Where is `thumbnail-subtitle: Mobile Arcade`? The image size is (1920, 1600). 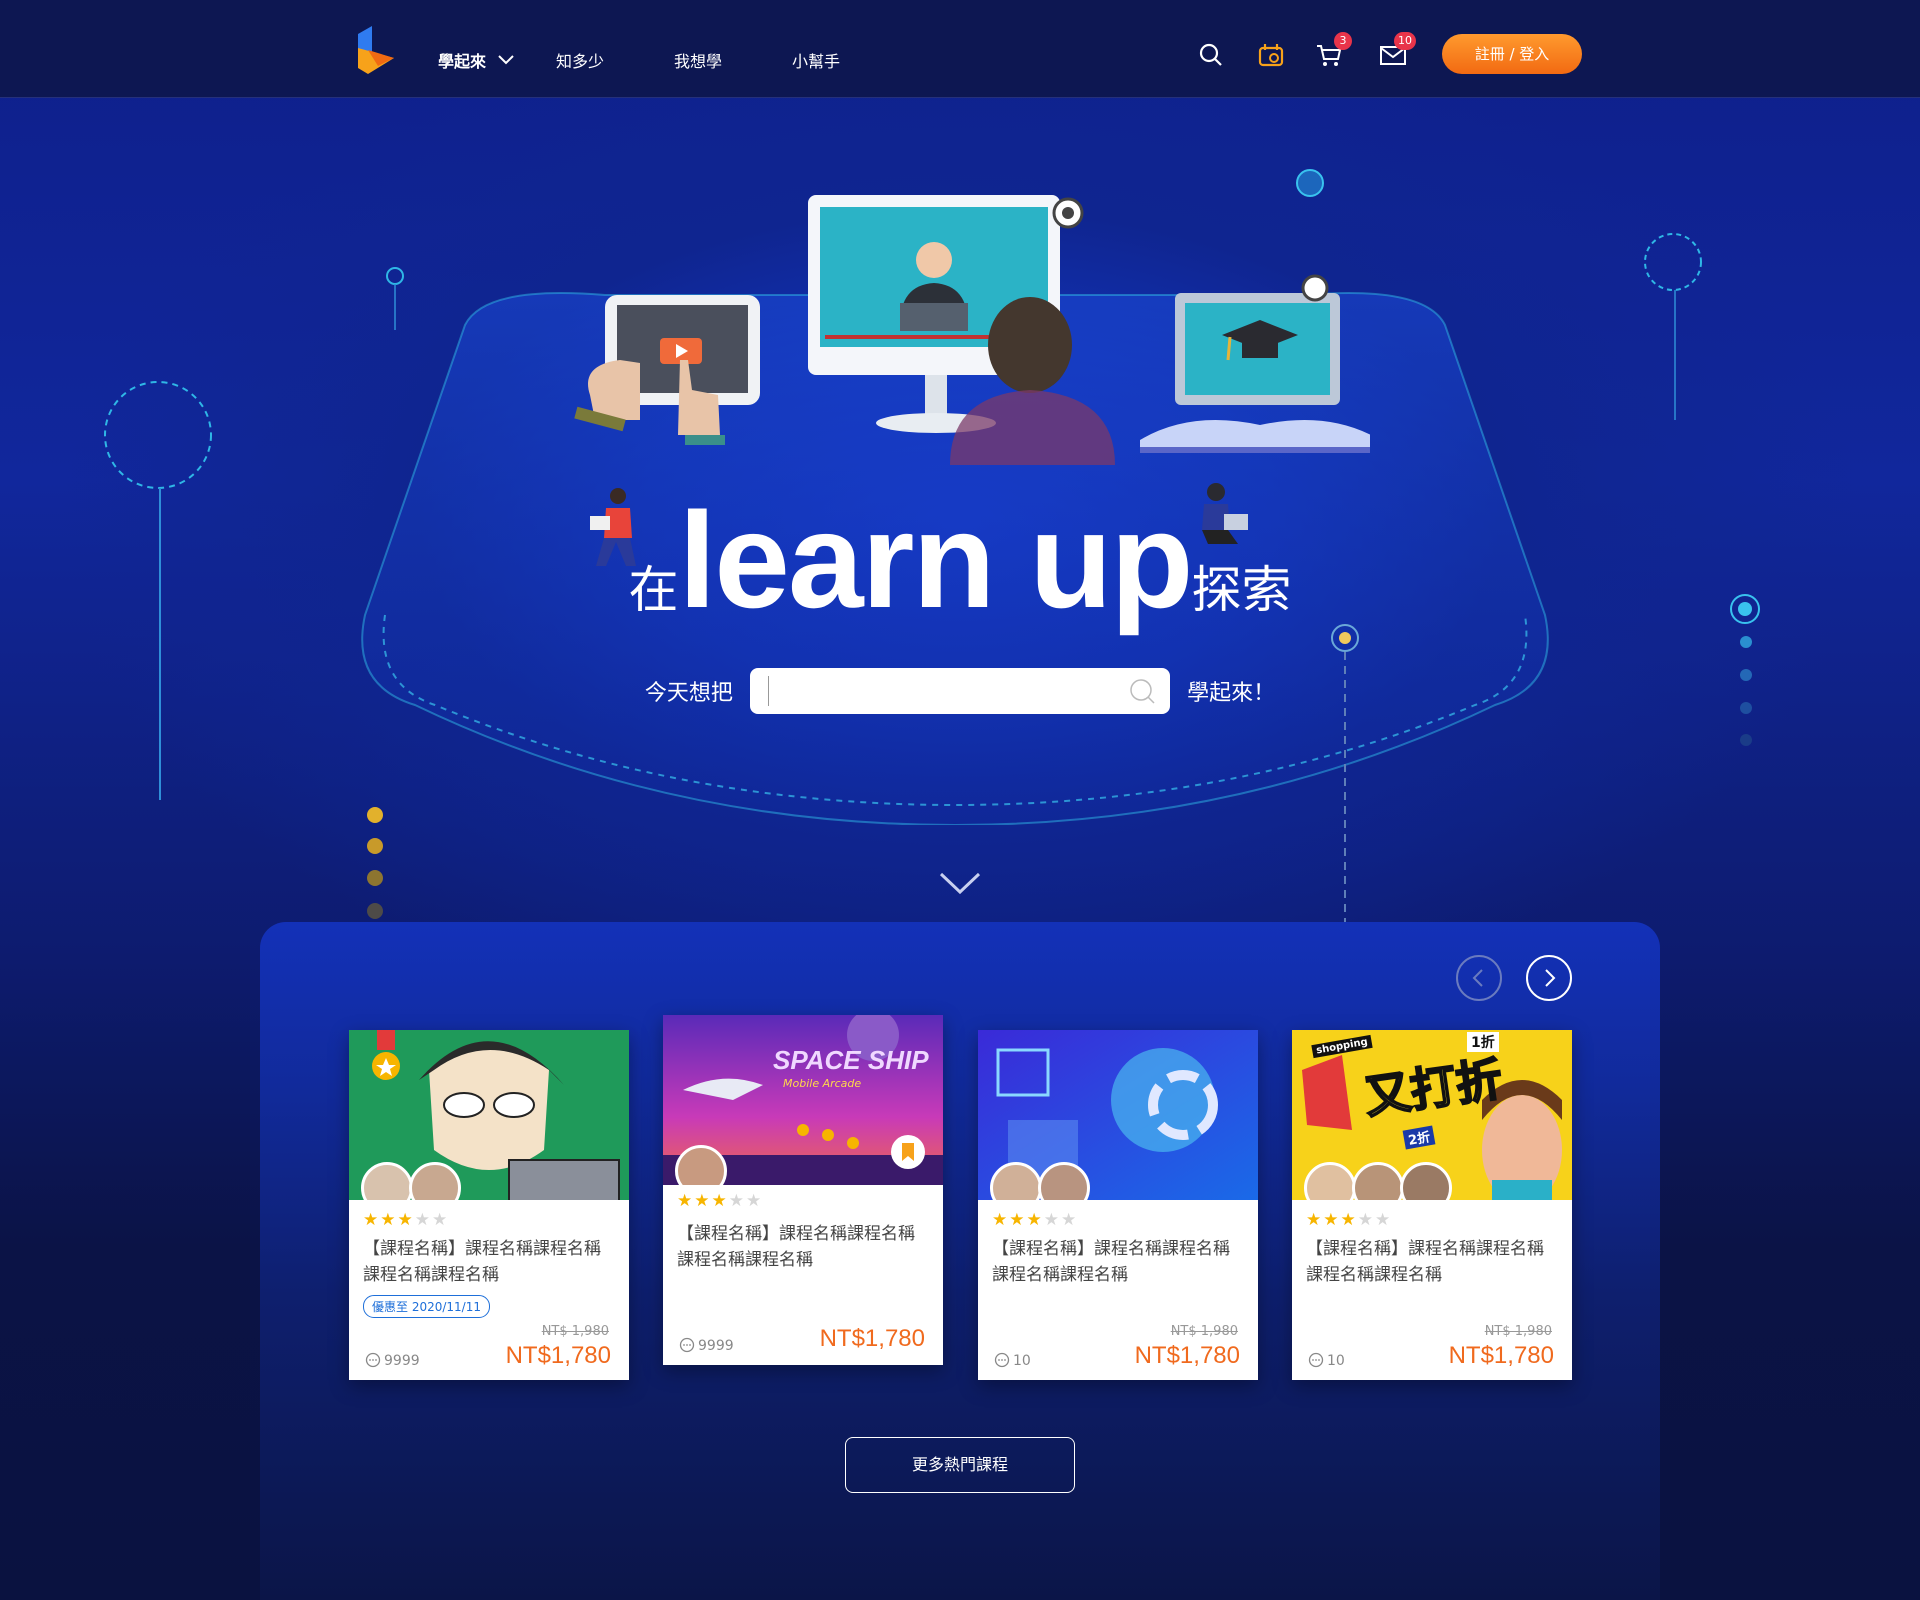
thumbnail-subtitle: Mobile Arcade is located at coordinates (822, 1083).